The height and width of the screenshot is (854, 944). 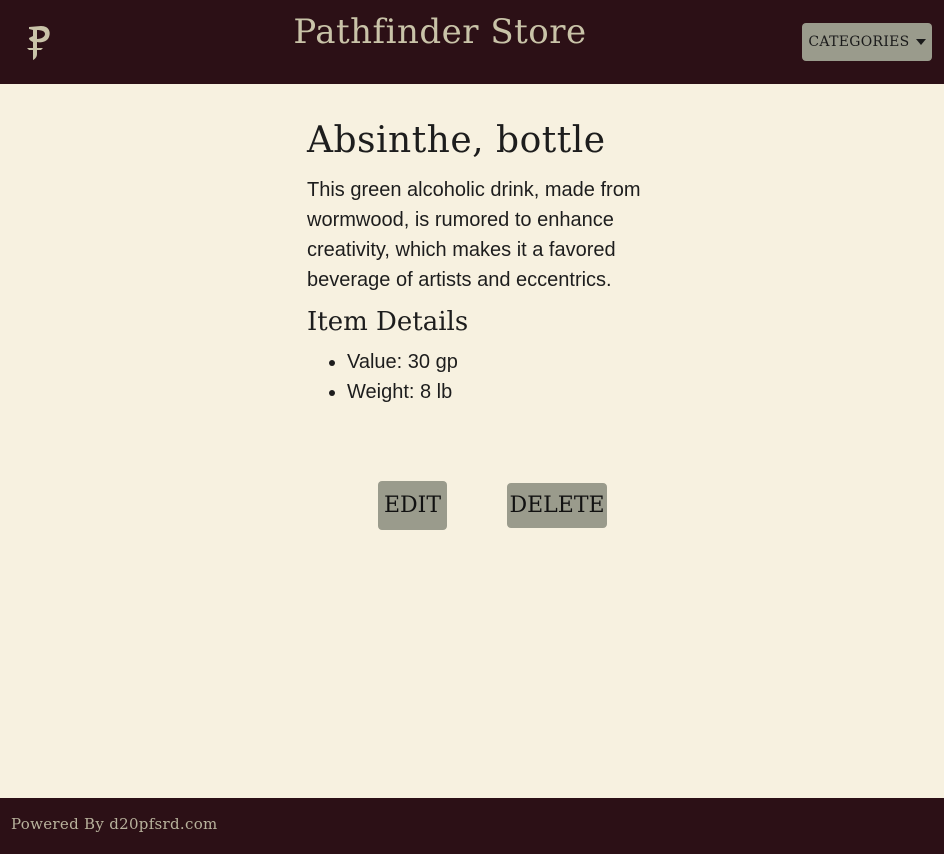 What do you see at coordinates (859, 42) in the screenshot?
I see `categories-label: CATEGORIES` at bounding box center [859, 42].